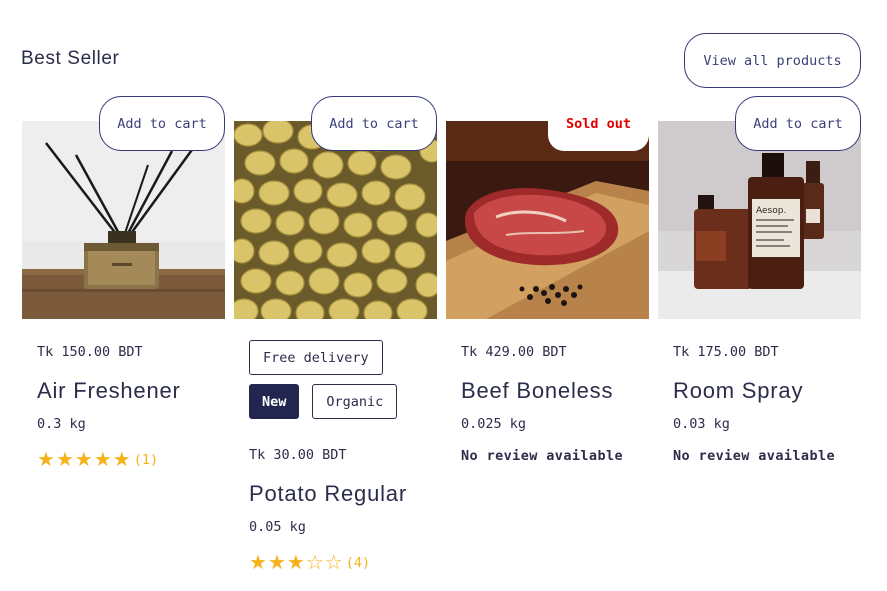 The image size is (887, 591). I want to click on product-price: Tk 175.00 BDT, so click(726, 352).